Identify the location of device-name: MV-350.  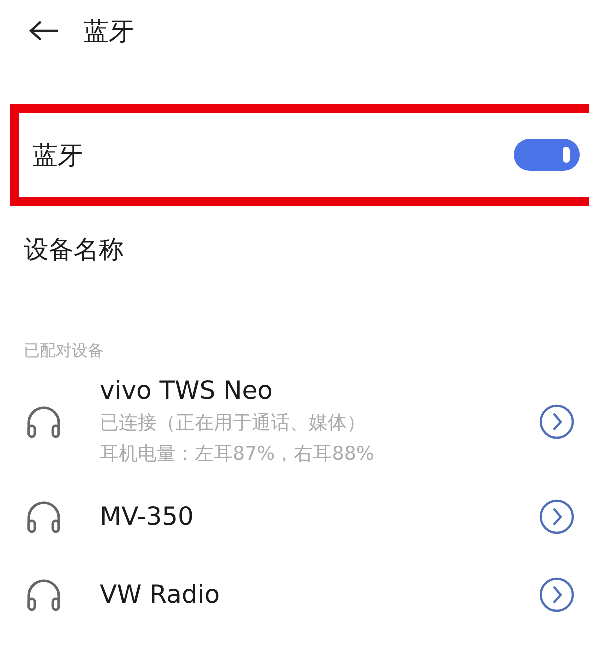
(319, 517).